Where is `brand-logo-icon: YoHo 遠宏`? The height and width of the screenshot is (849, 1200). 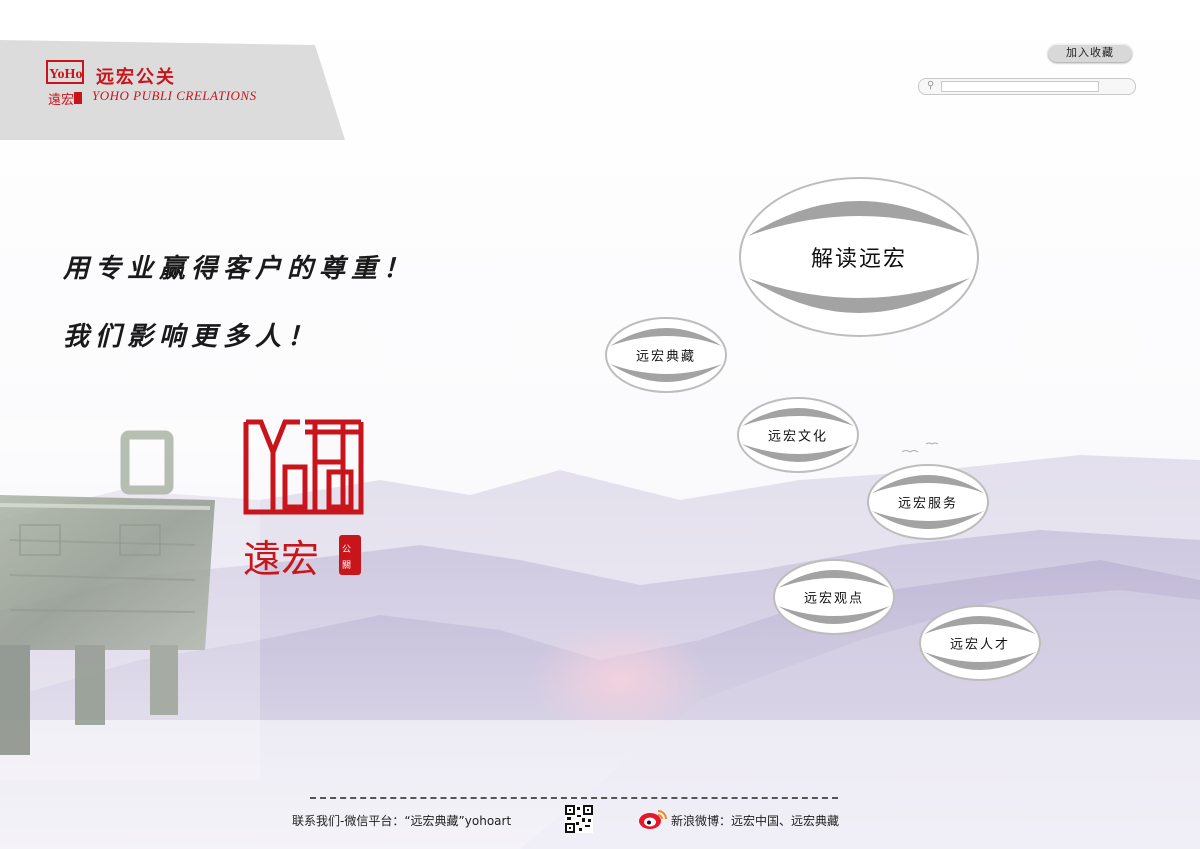
brand-logo-icon: YoHo 遠宏 is located at coordinates (65, 84).